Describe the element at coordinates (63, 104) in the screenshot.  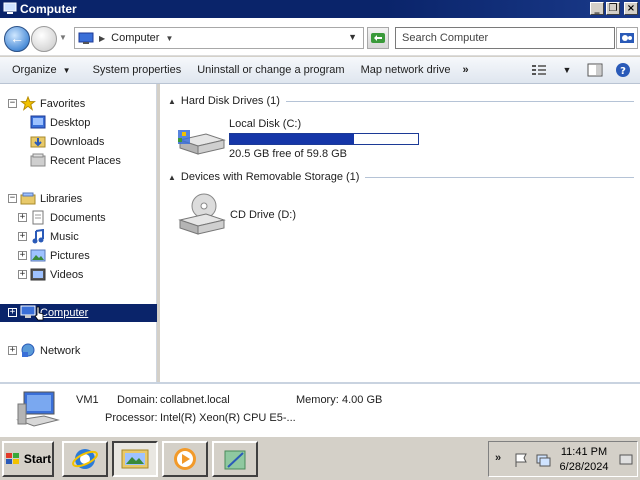
I see `nav-label-favorites: Favorites` at that location.